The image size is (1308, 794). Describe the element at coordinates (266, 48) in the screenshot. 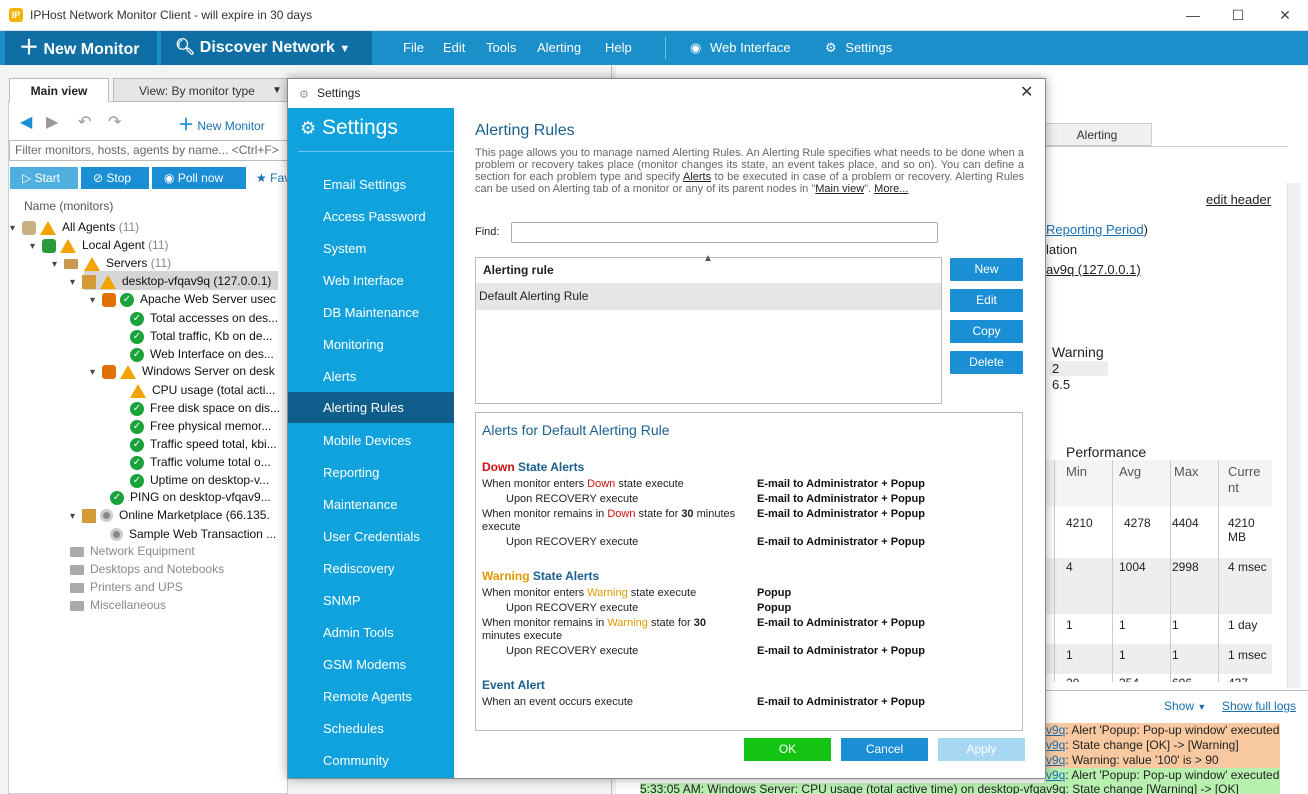

I see `discover-network-button: 🔍︎ Discover Network ▼` at that location.